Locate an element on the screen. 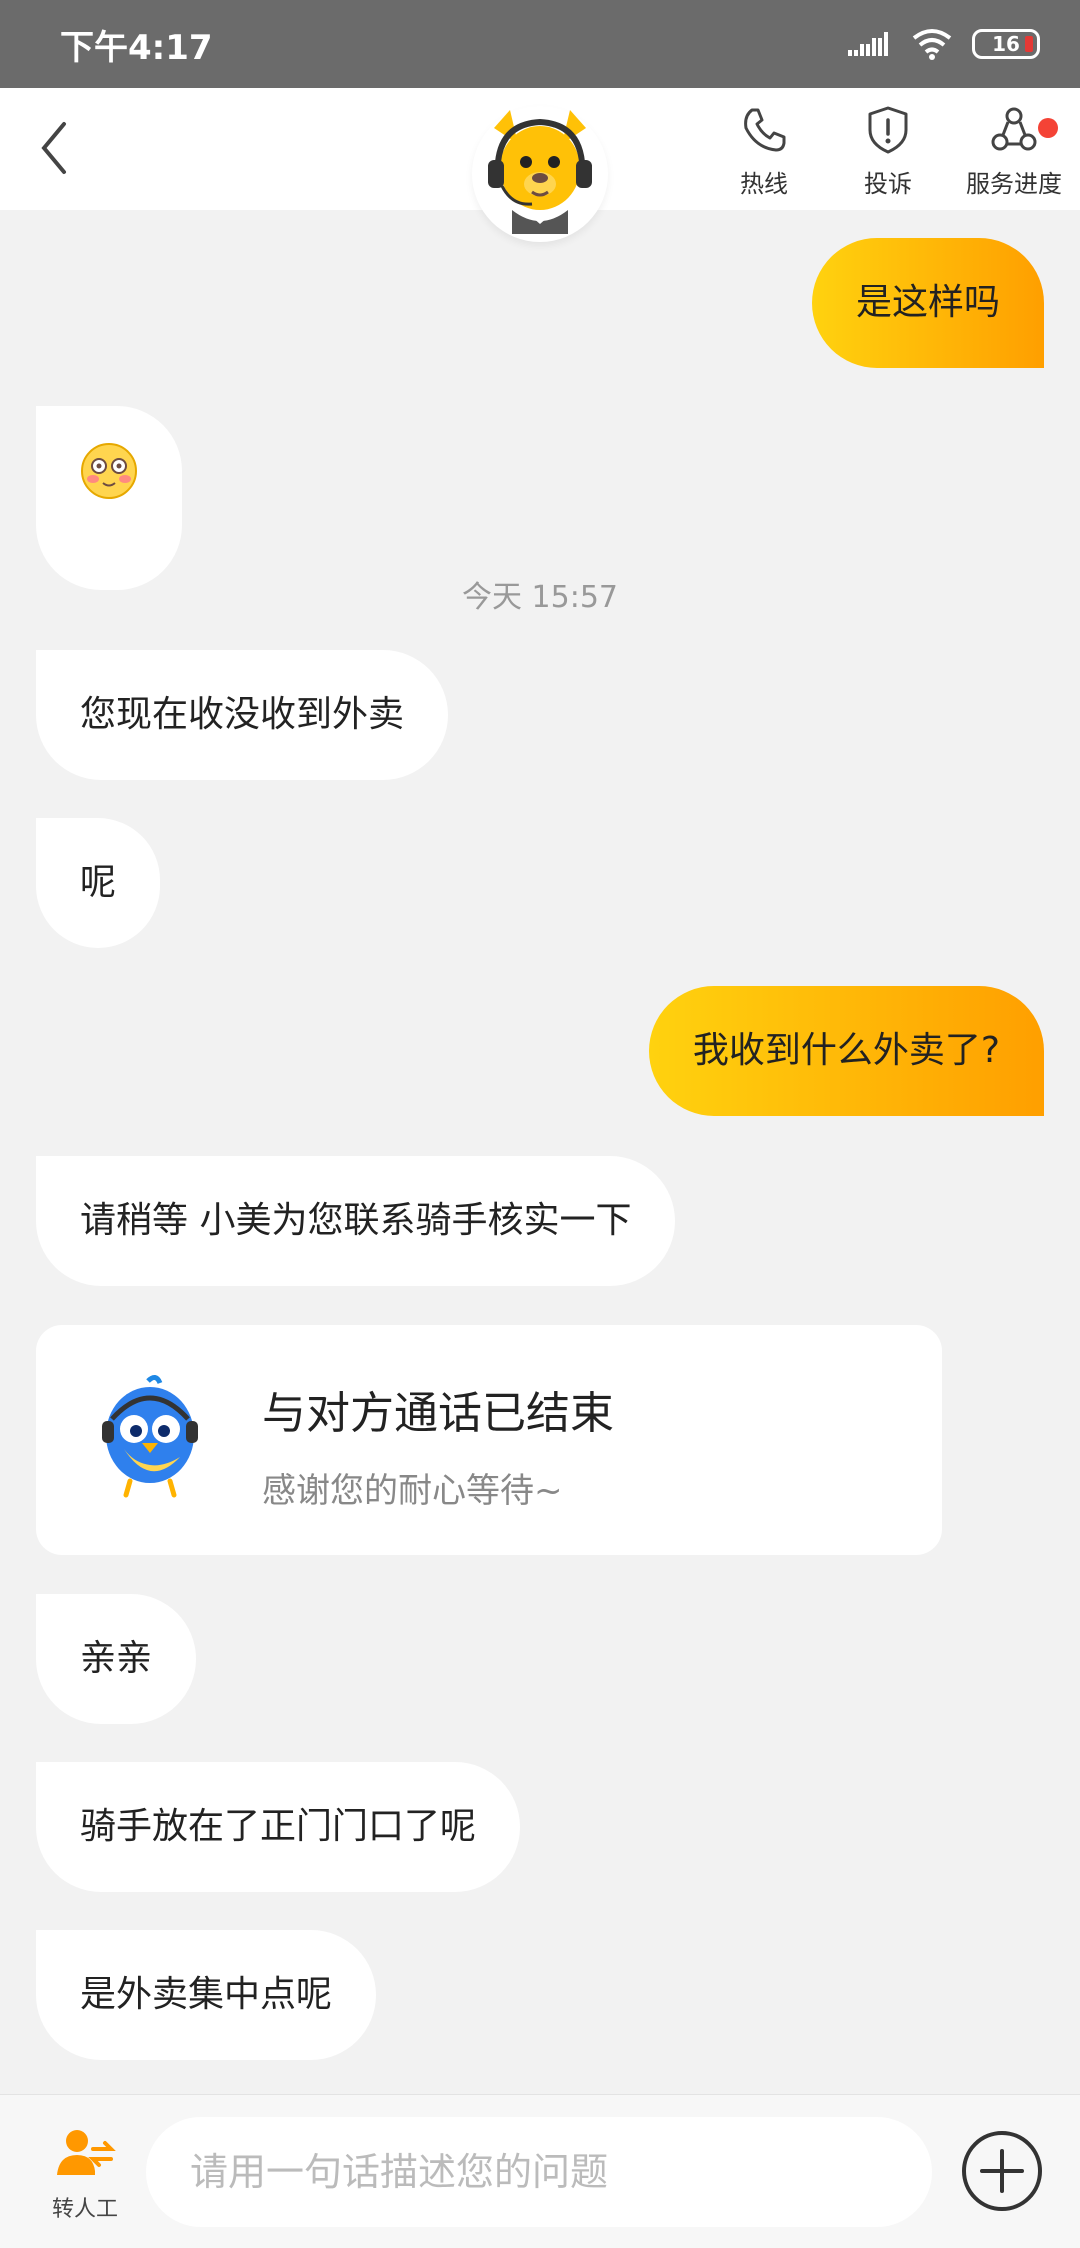  more-options-button is located at coordinates (1002, 2171).